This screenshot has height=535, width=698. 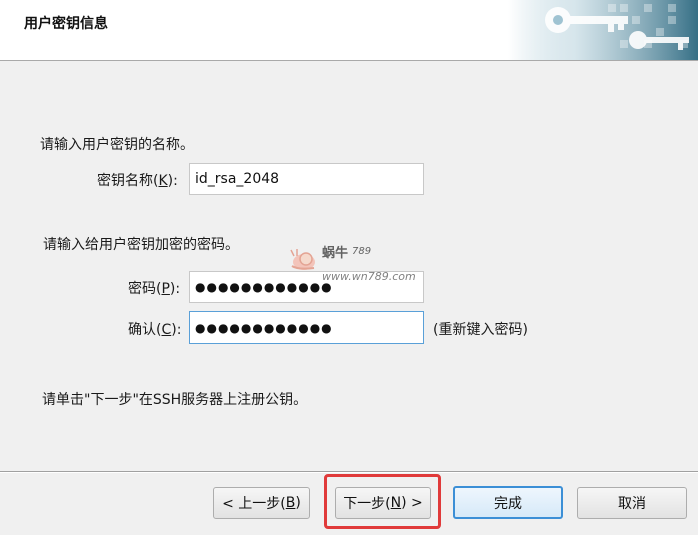 What do you see at coordinates (175, 400) in the screenshot?
I see `footer-note: 请单击"下一步"在SSH服务器上注册公钥。` at bounding box center [175, 400].